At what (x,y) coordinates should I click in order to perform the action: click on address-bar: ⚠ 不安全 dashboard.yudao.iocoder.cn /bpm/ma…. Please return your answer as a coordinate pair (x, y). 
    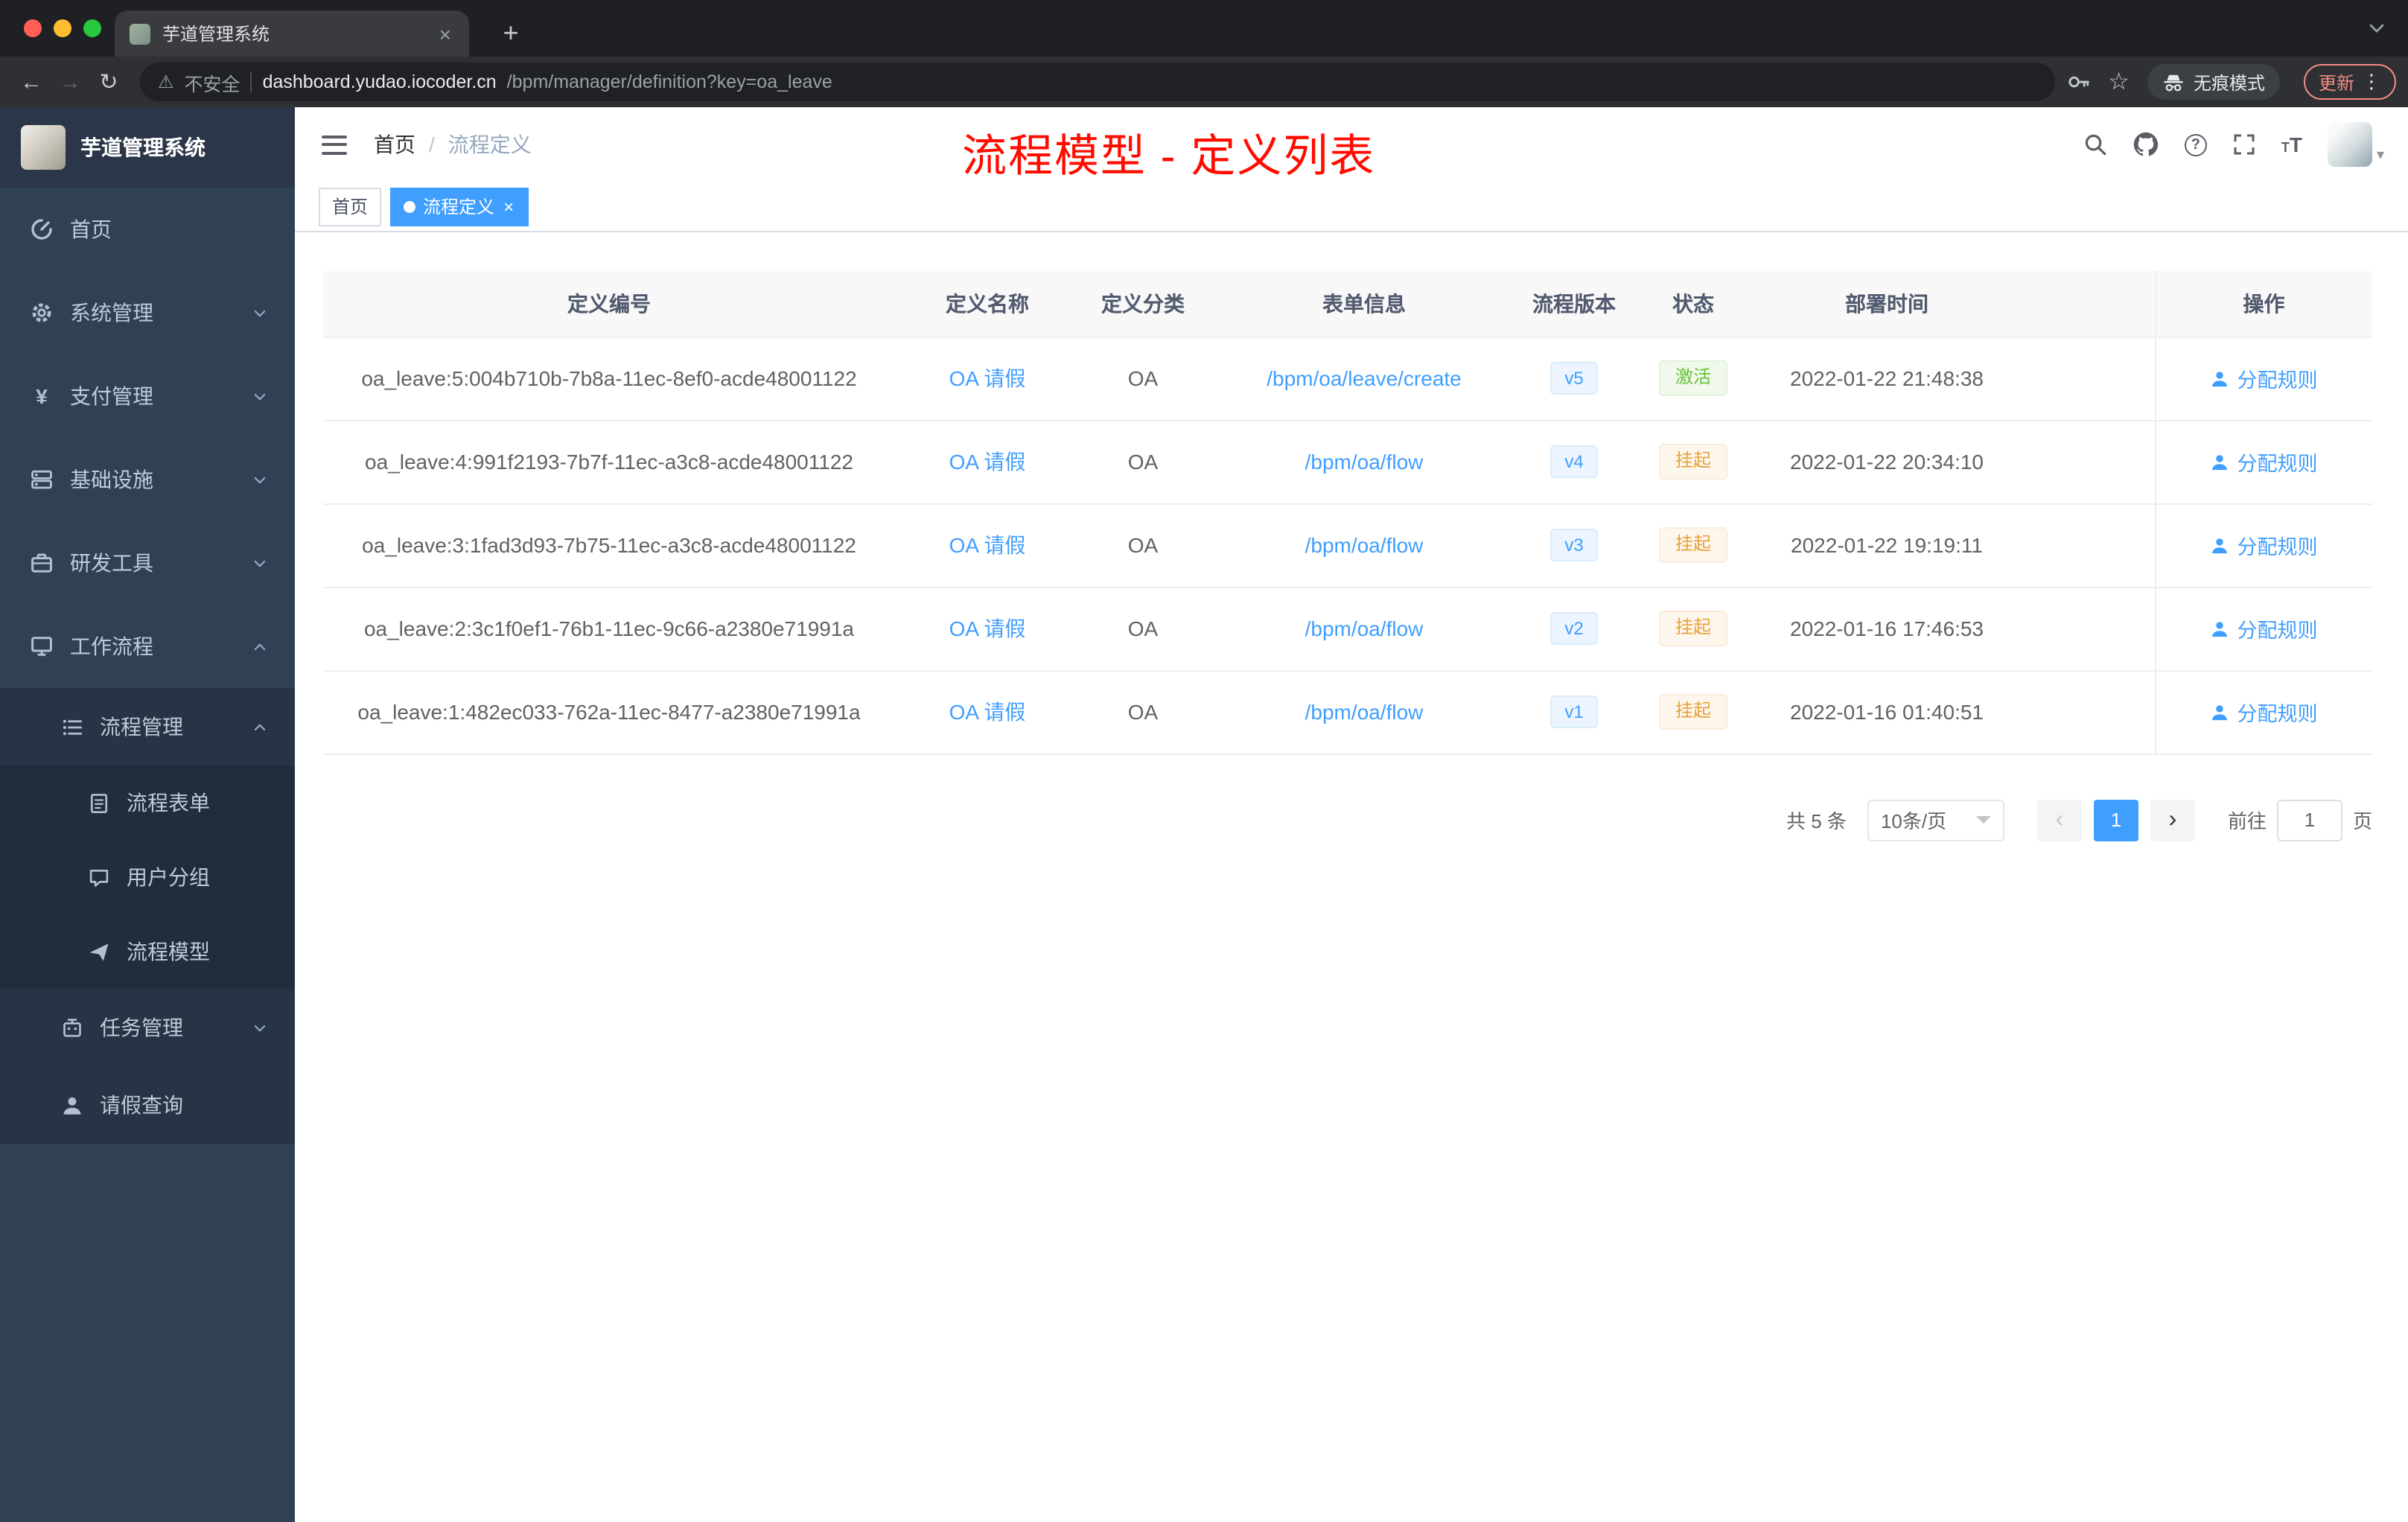
    Looking at the image, I should click on (1097, 82).